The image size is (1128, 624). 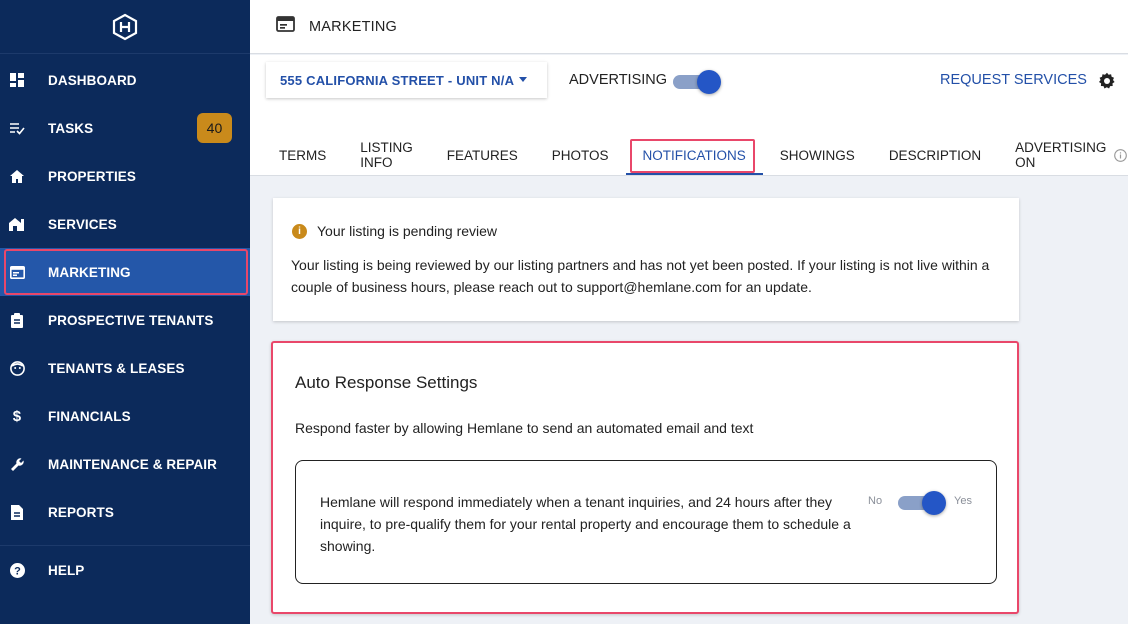 I want to click on sidebar-item-prospective-tenants: PROSPECTIVE TENANTS, so click(x=125, y=320).